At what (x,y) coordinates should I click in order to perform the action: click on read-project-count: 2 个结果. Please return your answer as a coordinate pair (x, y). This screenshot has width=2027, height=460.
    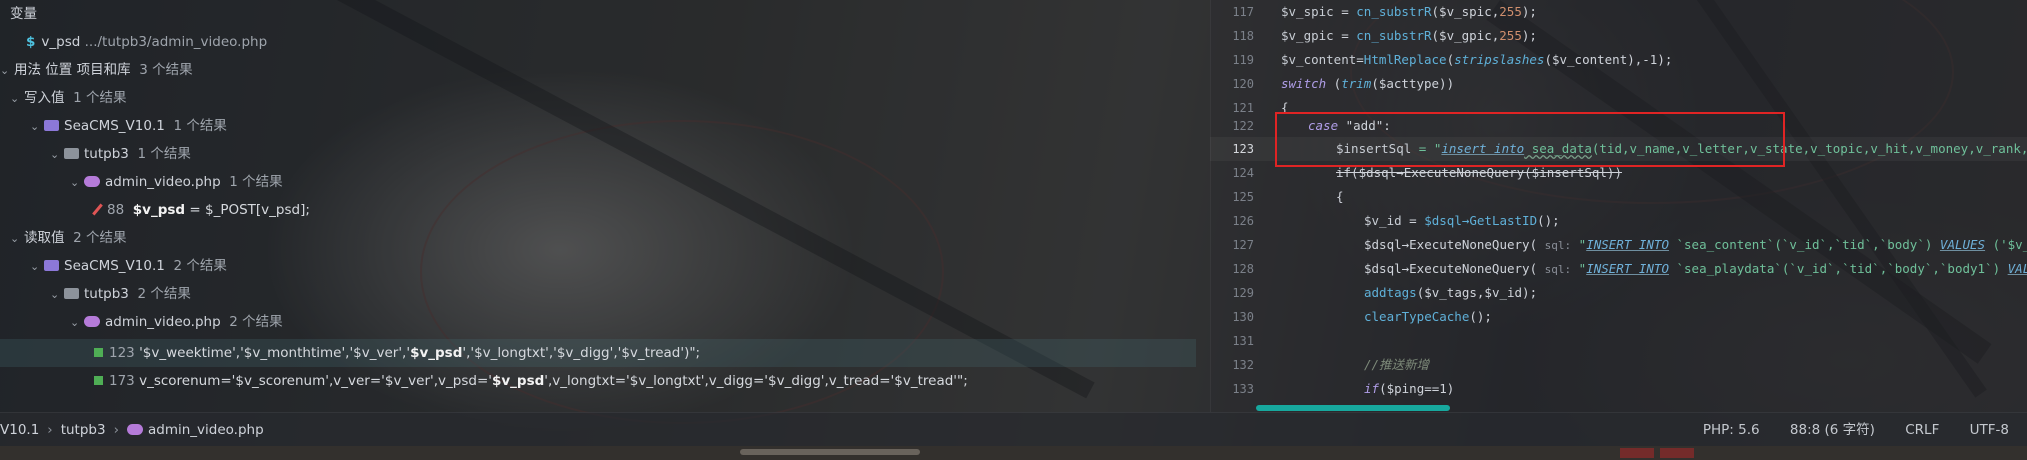
    Looking at the image, I should click on (200, 266).